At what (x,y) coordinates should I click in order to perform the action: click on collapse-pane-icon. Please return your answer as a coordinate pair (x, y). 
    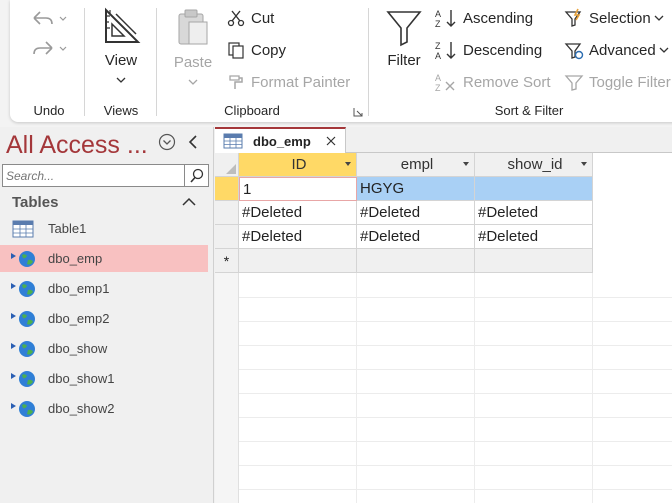
    Looking at the image, I should click on (193, 142).